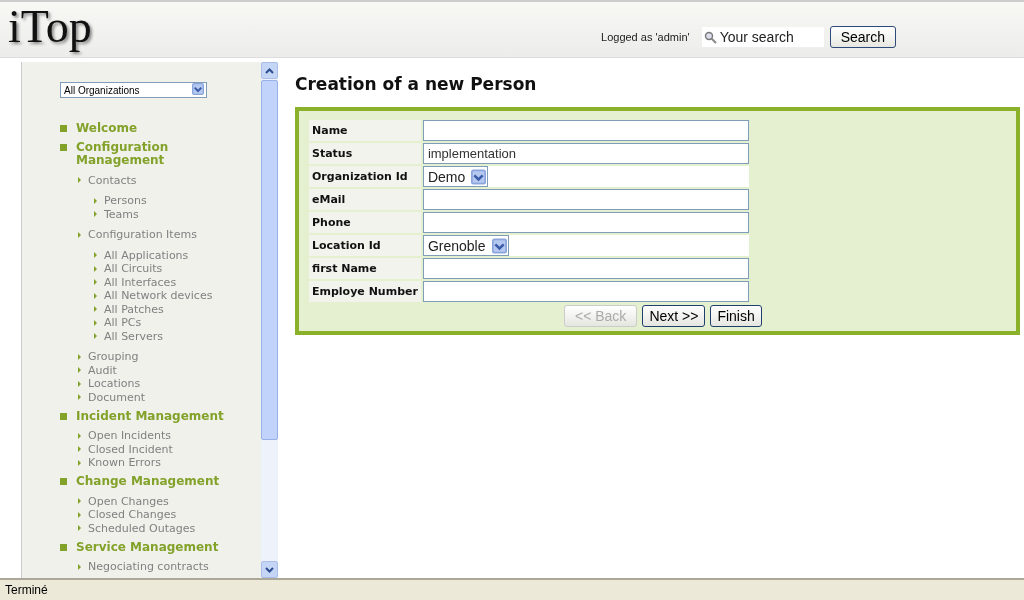  What do you see at coordinates (365, 153) in the screenshot?
I see `field-label: Status` at bounding box center [365, 153].